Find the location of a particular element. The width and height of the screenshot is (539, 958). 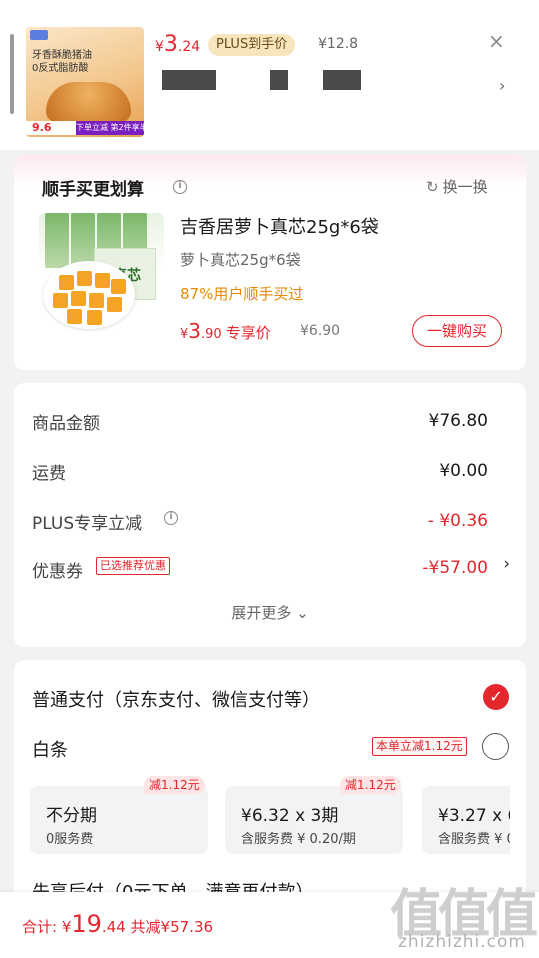

swap-button: ↻ 换一换 is located at coordinates (457, 186).